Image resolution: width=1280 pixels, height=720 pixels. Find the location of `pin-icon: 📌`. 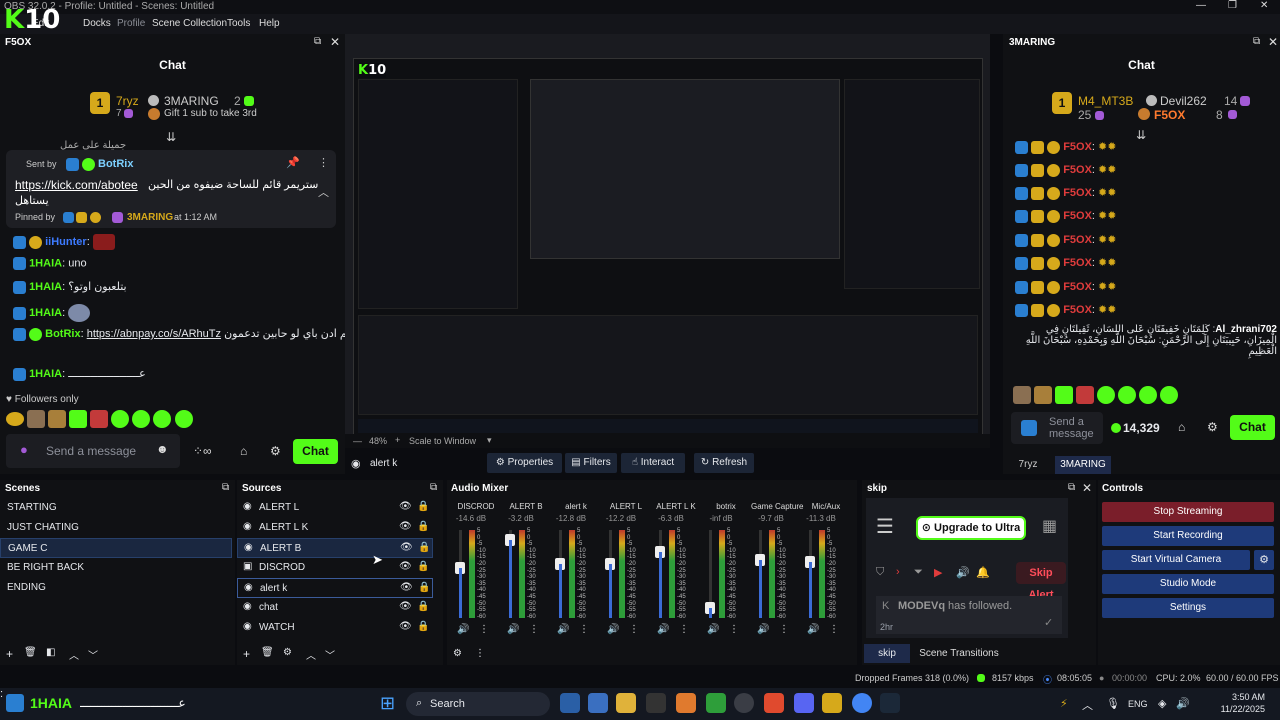

pin-icon: 📌 is located at coordinates (293, 162).